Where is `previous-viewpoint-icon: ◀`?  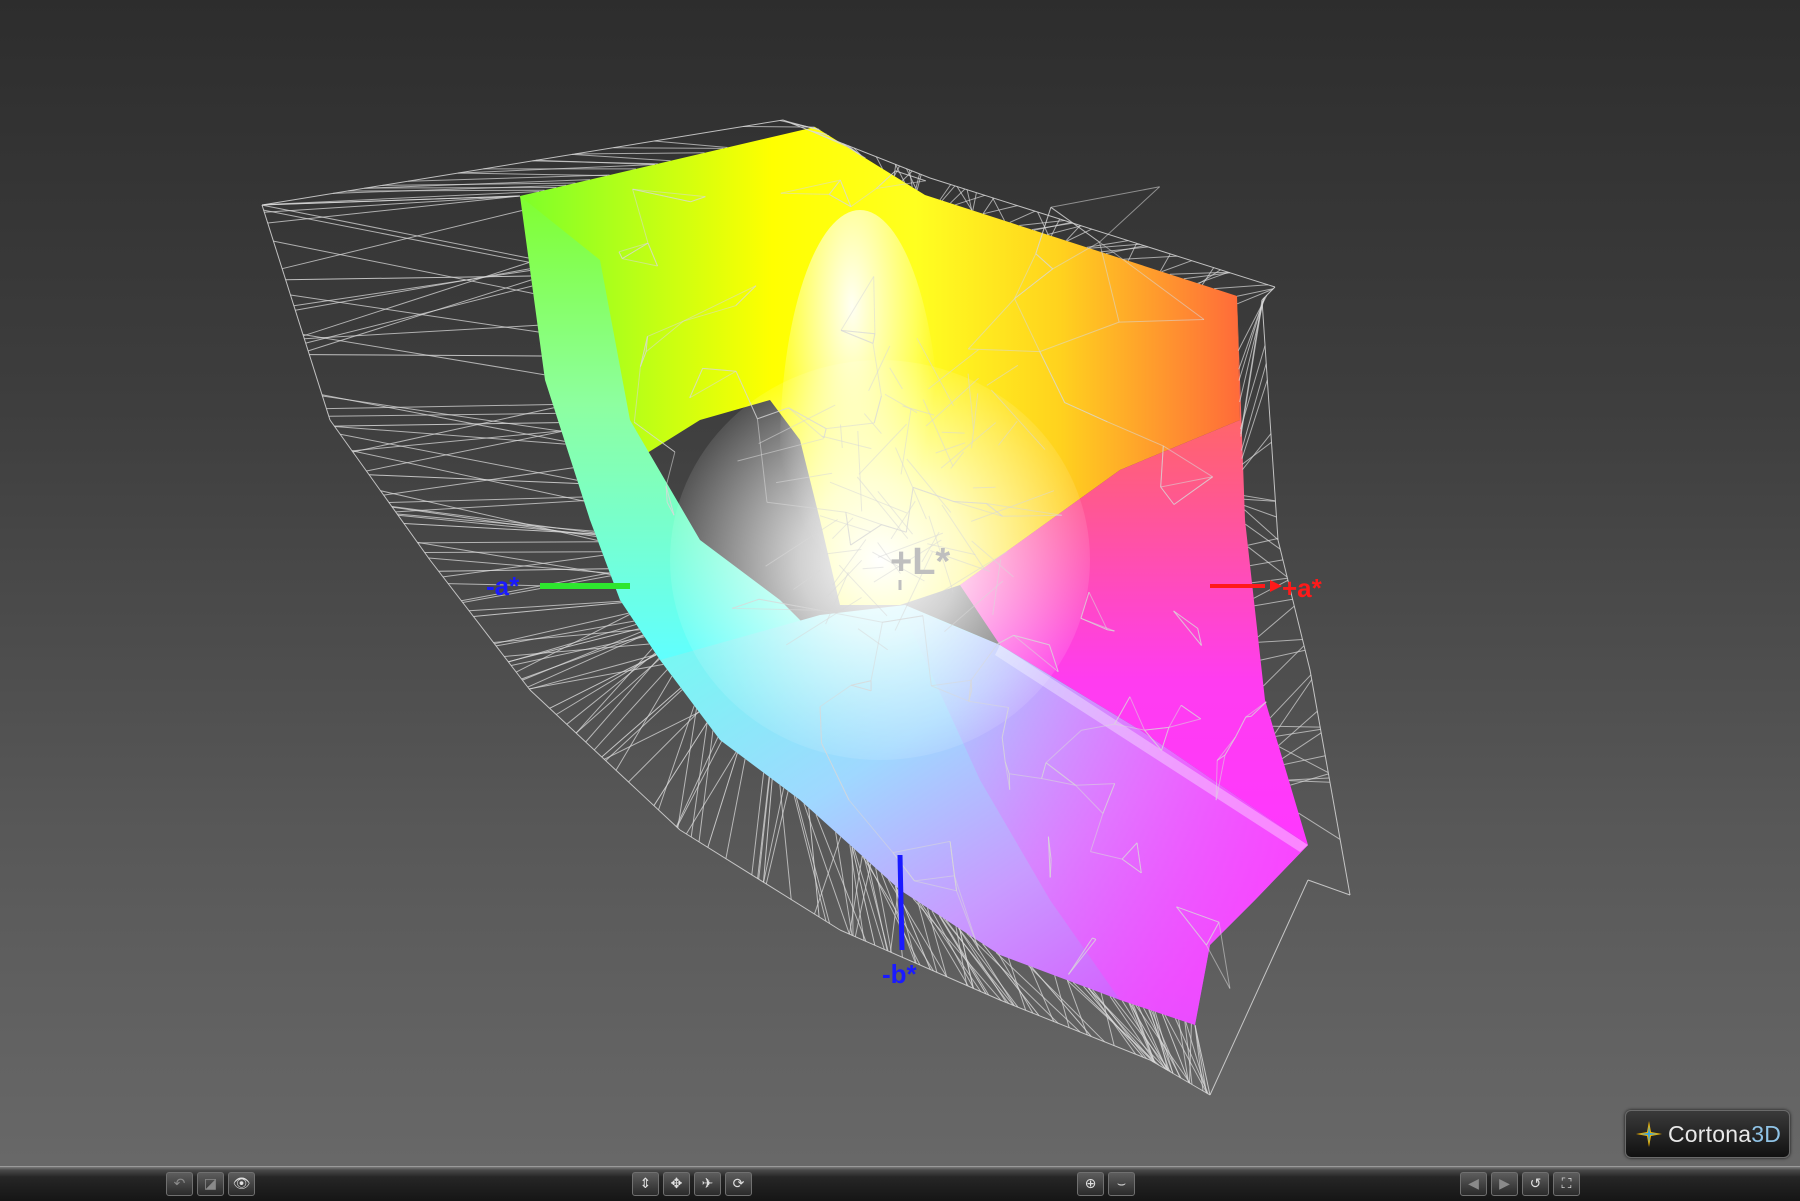
previous-viewpoint-icon: ◀ is located at coordinates (1473, 1184).